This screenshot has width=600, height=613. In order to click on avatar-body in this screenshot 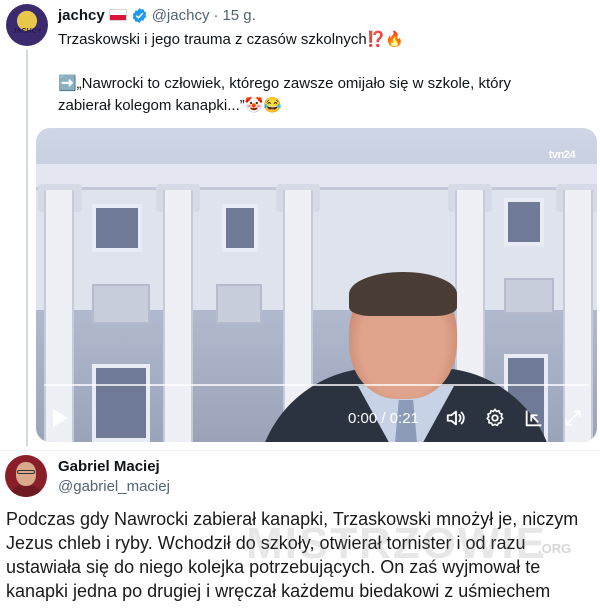, I will do `click(26, 491)`.